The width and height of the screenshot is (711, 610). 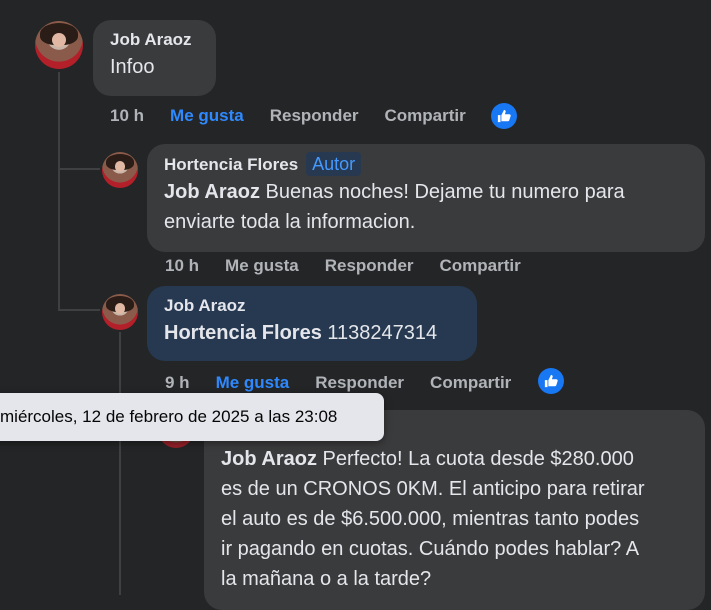 I want to click on comment-actions: 10 h Me gusta Responder Compartir, so click(x=288, y=116).